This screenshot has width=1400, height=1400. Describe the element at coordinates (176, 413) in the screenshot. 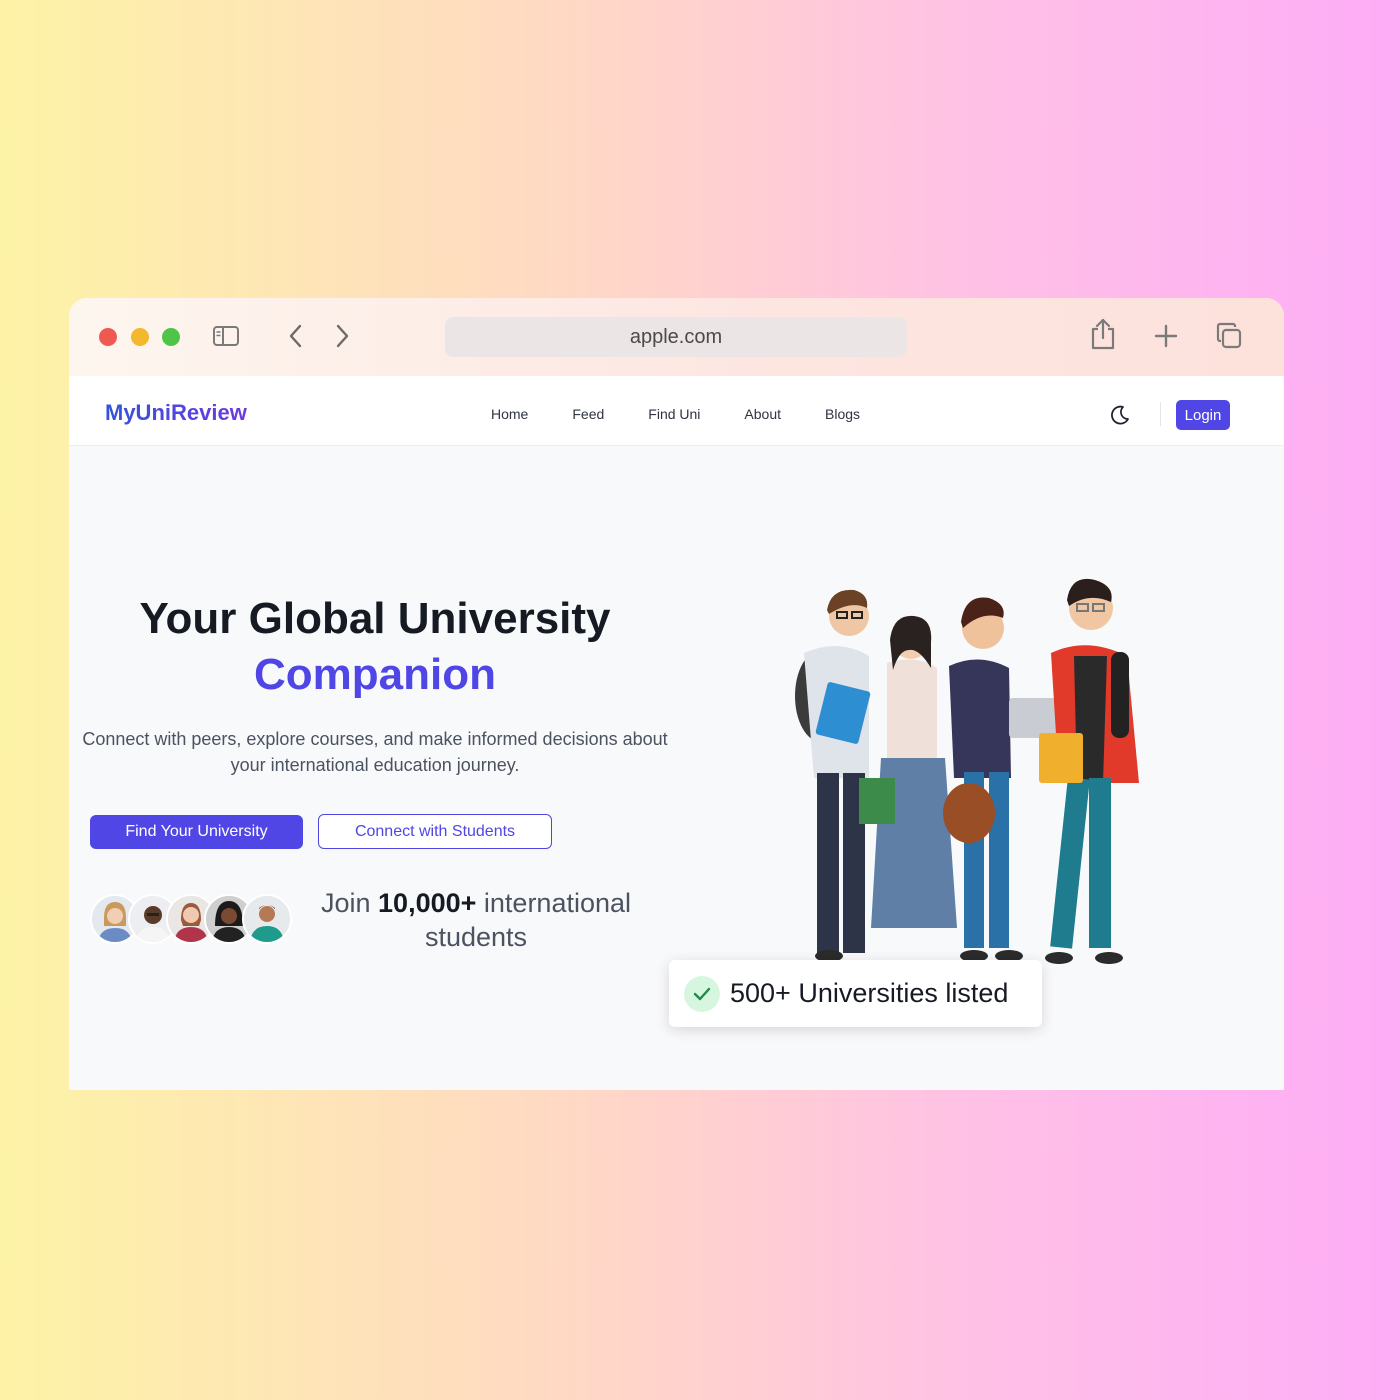

I see `brand-logo: MyUniReview` at that location.